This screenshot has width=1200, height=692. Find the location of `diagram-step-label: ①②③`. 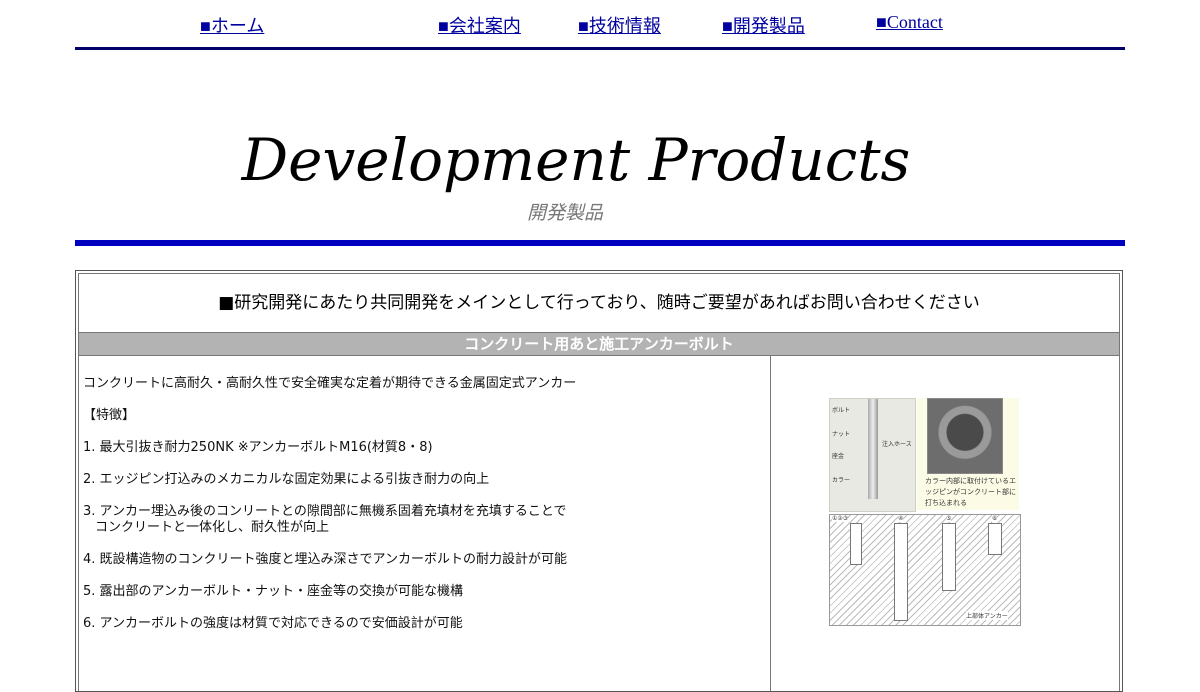

diagram-step-label: ①②③ is located at coordinates (840, 518).